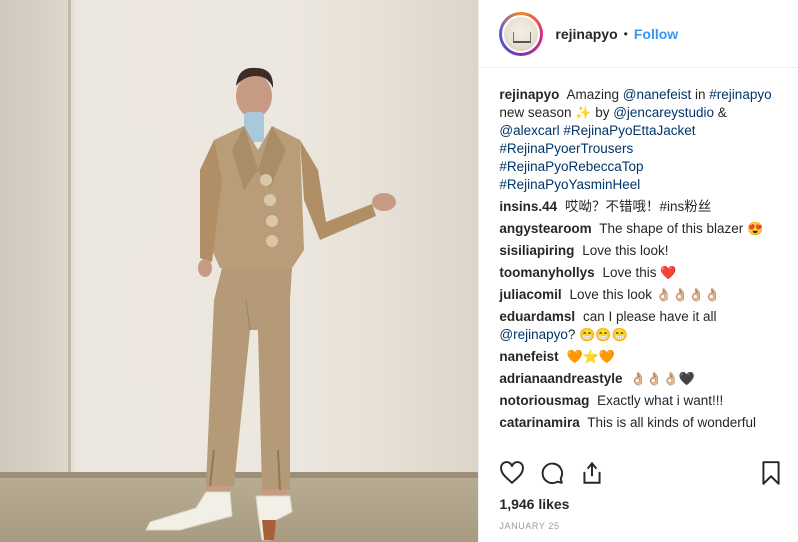 The height and width of the screenshot is (542, 798). What do you see at coordinates (602, 112) in the screenshot?
I see `caption-text: by` at bounding box center [602, 112].